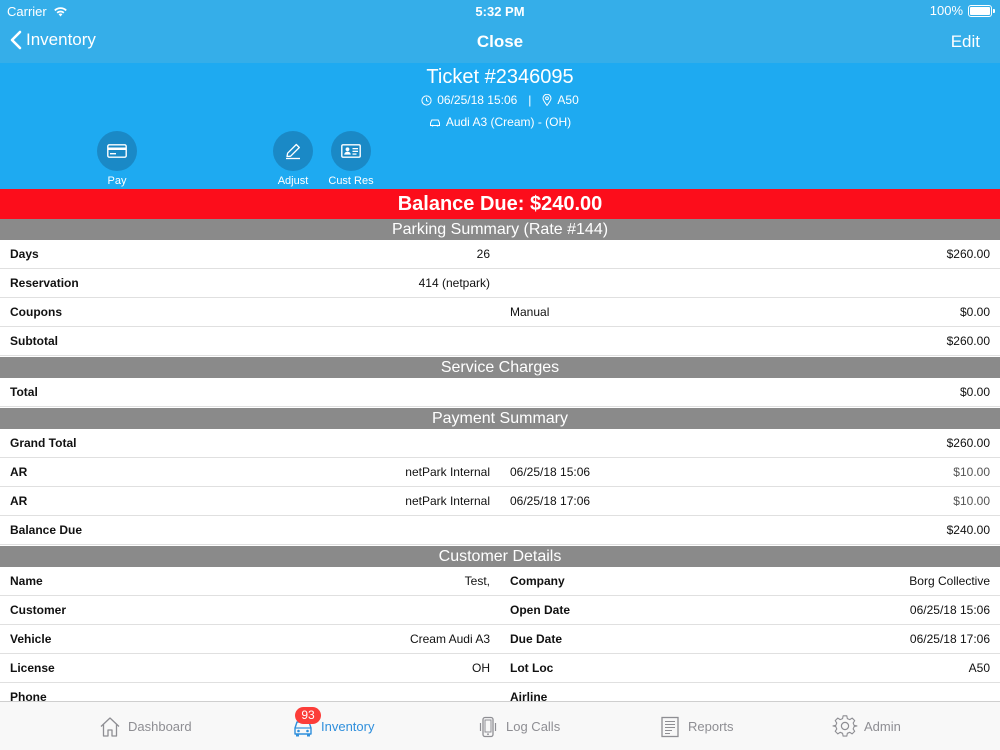  Describe the element at coordinates (670, 726) in the screenshot. I see `report-icon` at that location.